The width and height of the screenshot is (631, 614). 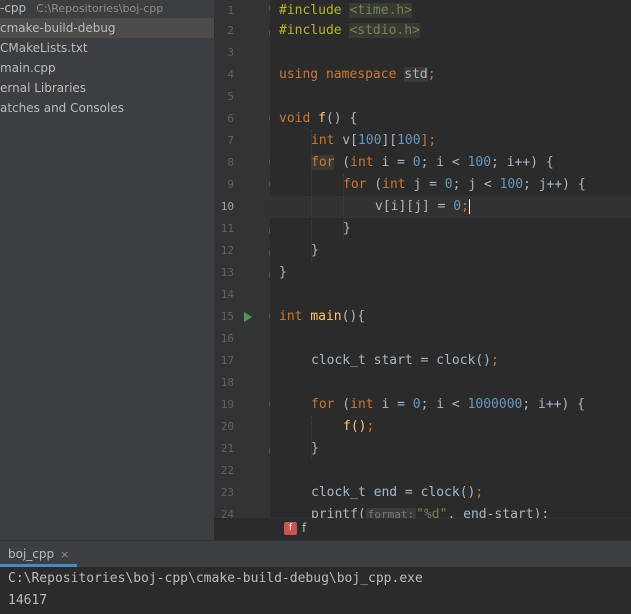 I want to click on tree-item-cmake-build-debug: cmake-build-debug, so click(x=107, y=28).